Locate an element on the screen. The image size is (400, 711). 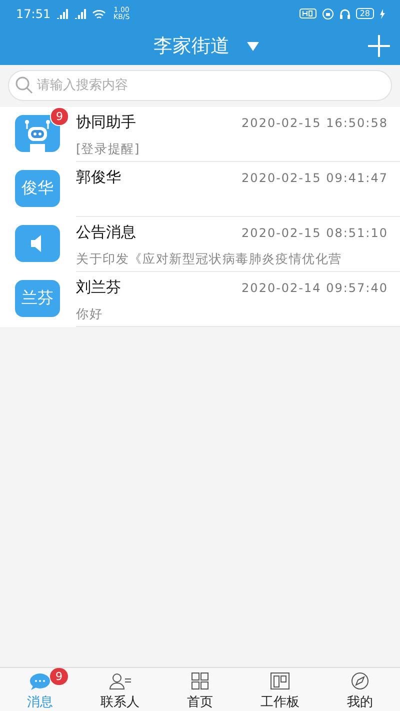
contact-name: 公告消息 is located at coordinates (106, 232).